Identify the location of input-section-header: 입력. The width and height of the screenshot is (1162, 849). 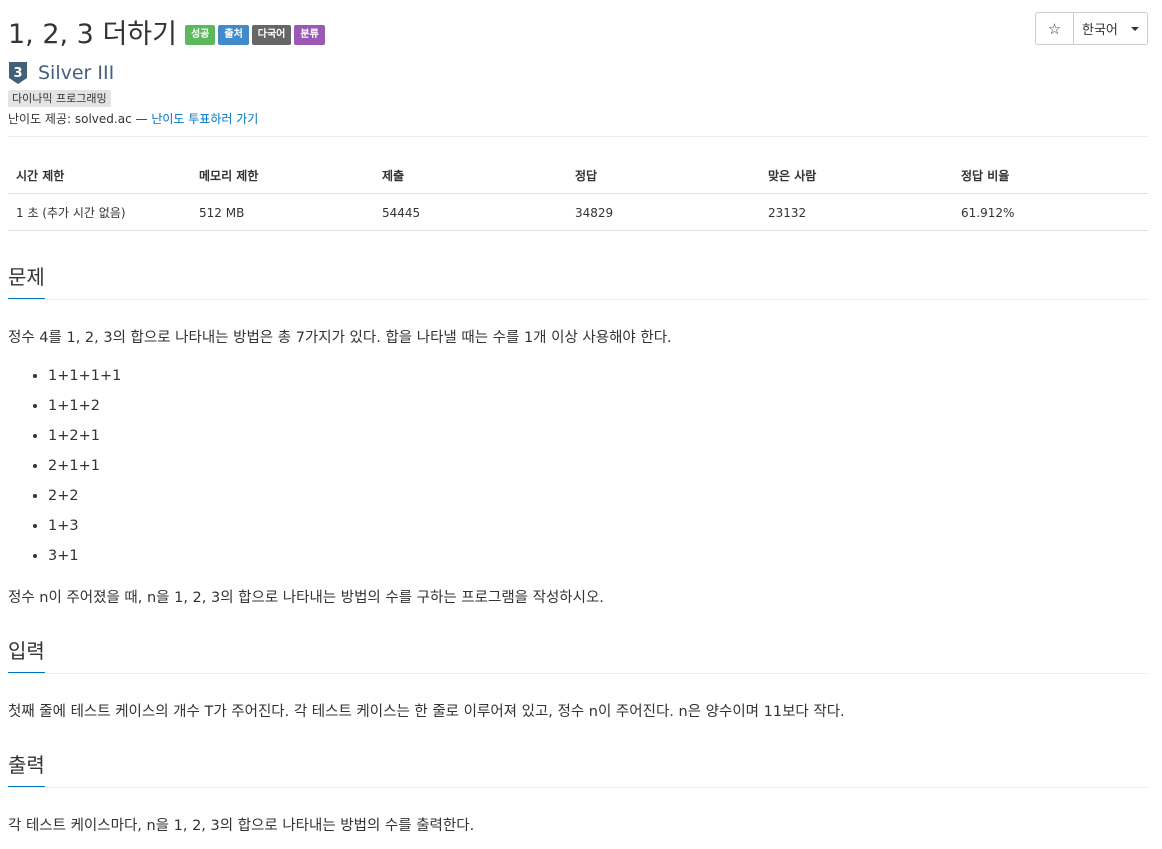
(578, 654).